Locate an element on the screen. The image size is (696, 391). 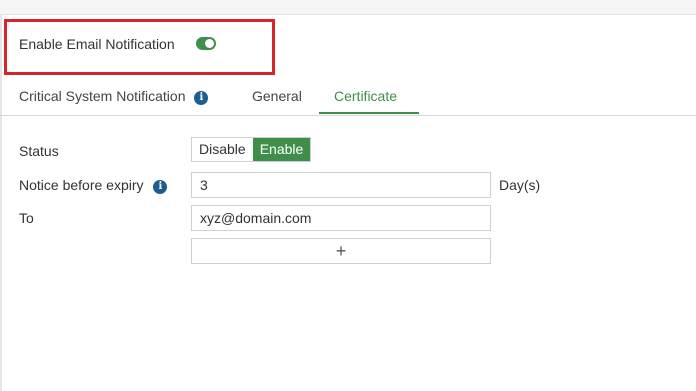
active-tab-underline is located at coordinates (369, 113).